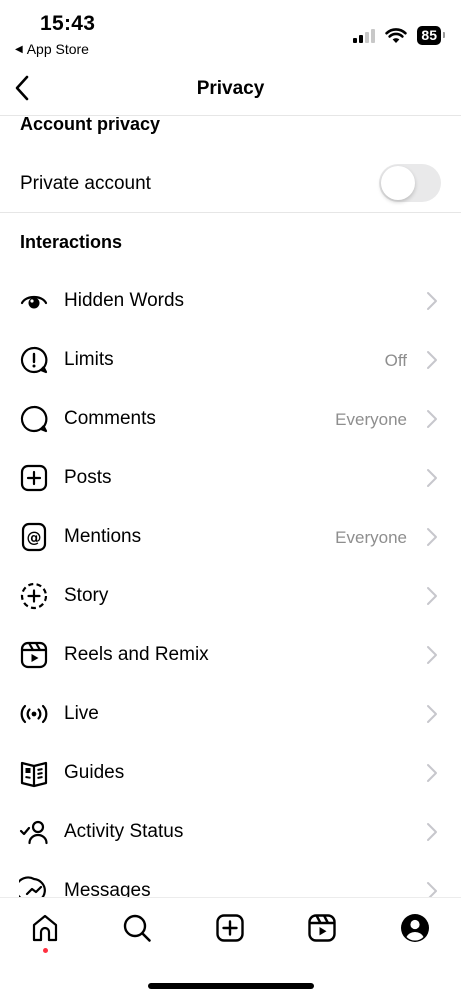  What do you see at coordinates (230, 536) in the screenshot?
I see `settings-row-mentions: @ Mentions Everyone` at bounding box center [230, 536].